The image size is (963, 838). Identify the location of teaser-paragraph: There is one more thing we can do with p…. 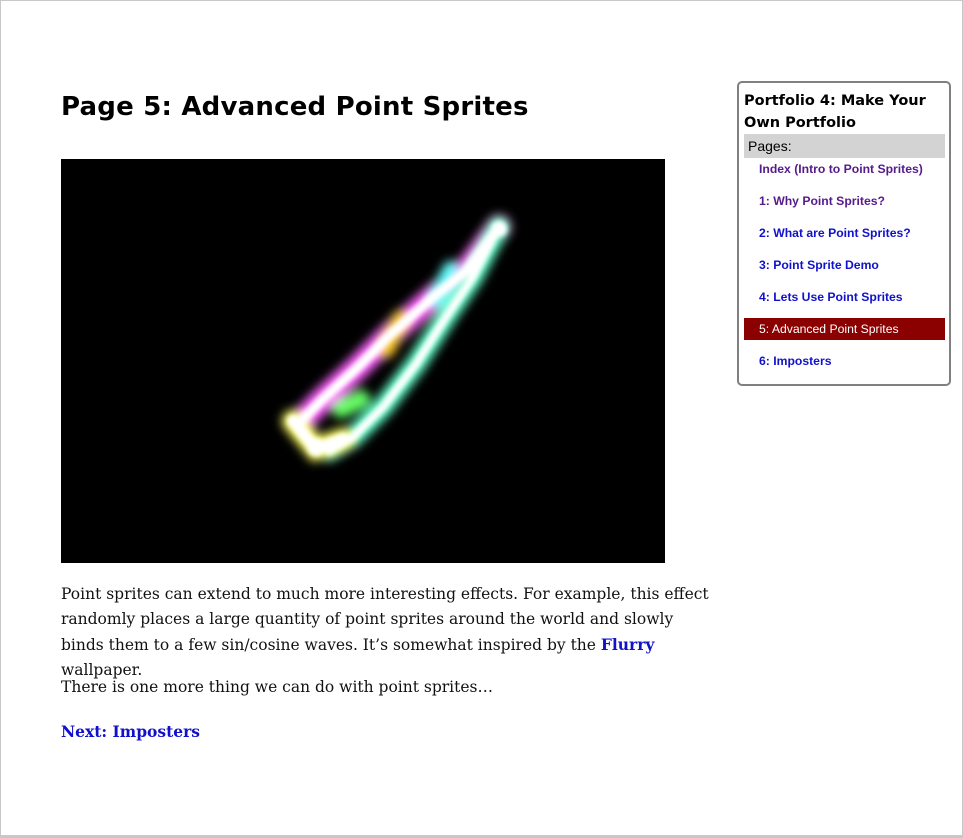
(277, 687).